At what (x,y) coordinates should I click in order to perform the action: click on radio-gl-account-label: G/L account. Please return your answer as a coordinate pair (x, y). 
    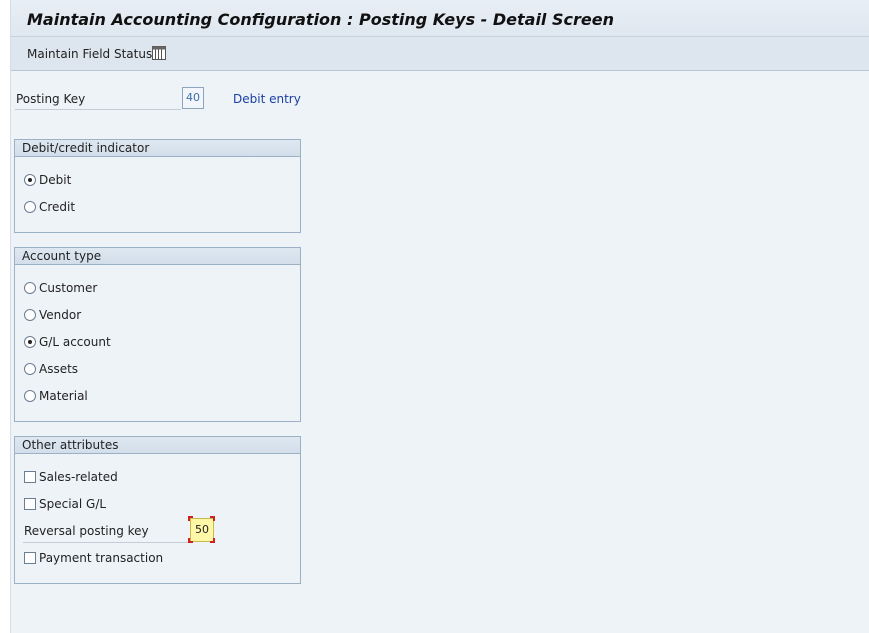
    Looking at the image, I should click on (75, 342).